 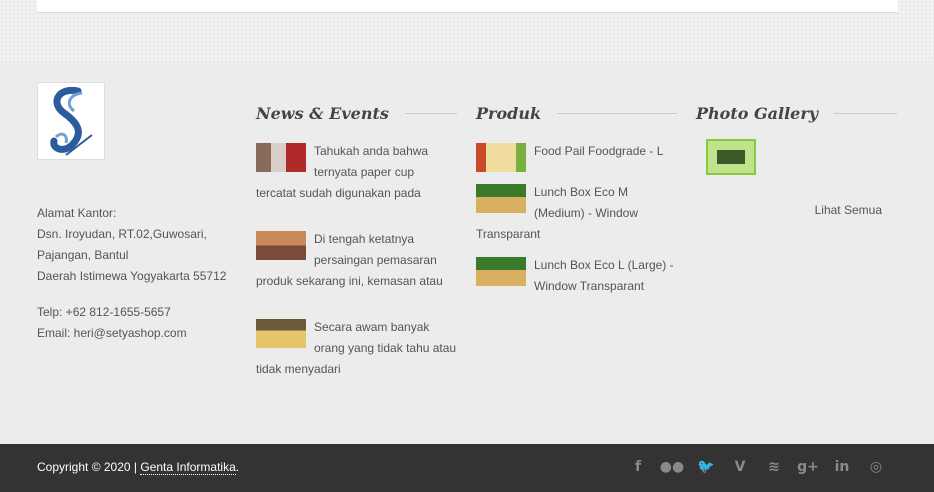 What do you see at coordinates (509, 113) in the screenshot?
I see `products-title: Produk` at bounding box center [509, 113].